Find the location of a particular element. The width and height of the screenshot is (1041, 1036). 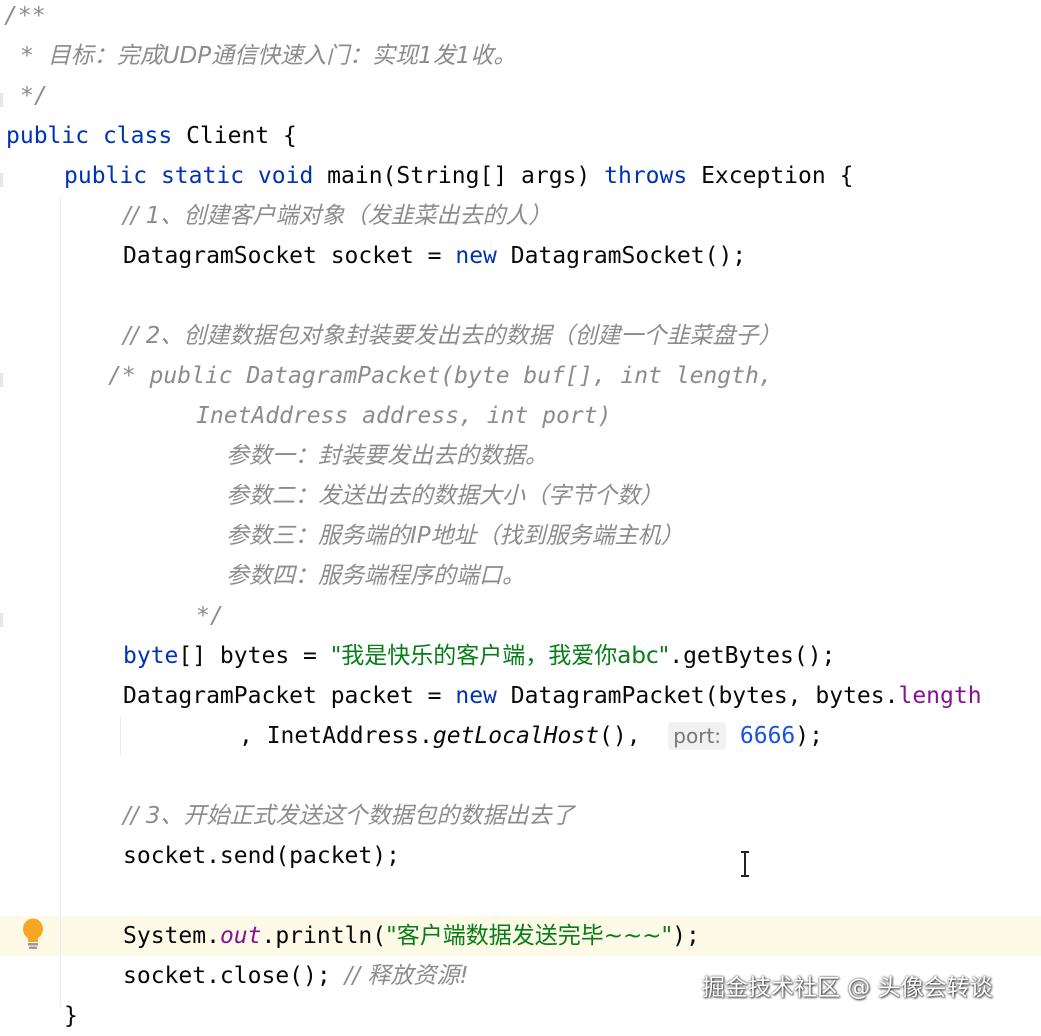

class-declaration: public class Client { is located at coordinates (151, 136).